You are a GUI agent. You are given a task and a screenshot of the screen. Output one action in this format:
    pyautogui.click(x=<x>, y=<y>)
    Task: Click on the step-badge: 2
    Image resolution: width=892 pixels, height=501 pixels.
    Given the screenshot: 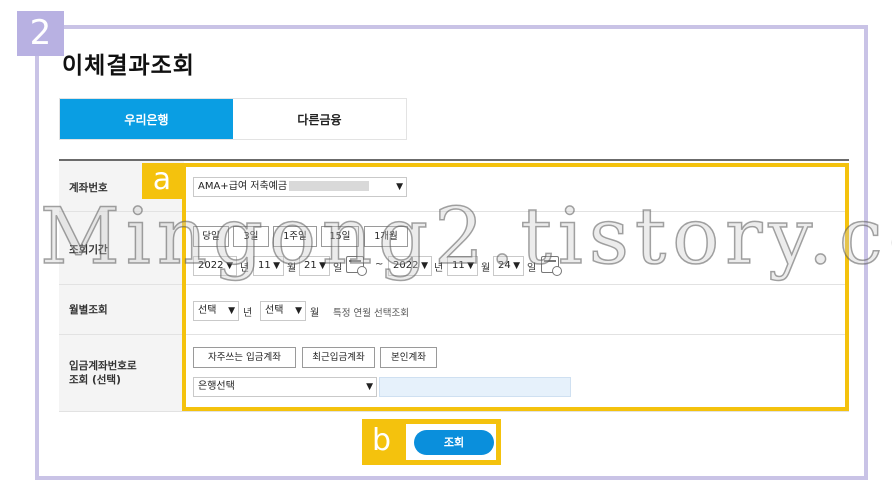 What is the action you would take?
    pyautogui.click(x=40, y=33)
    